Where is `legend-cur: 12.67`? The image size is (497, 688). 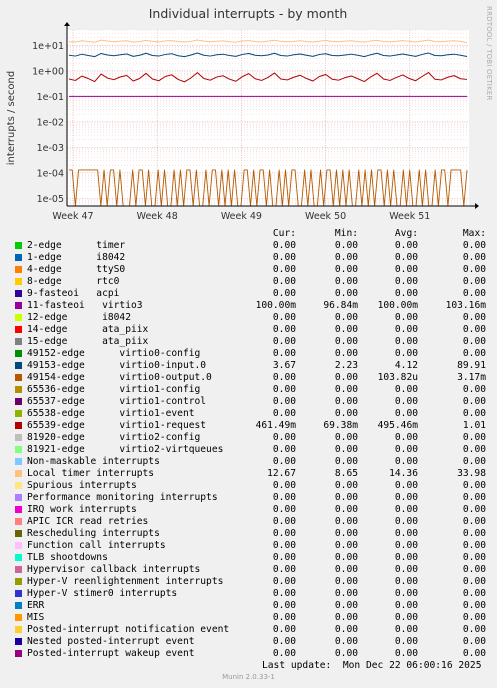
legend-cur: 12.67 is located at coordinates (281, 473).